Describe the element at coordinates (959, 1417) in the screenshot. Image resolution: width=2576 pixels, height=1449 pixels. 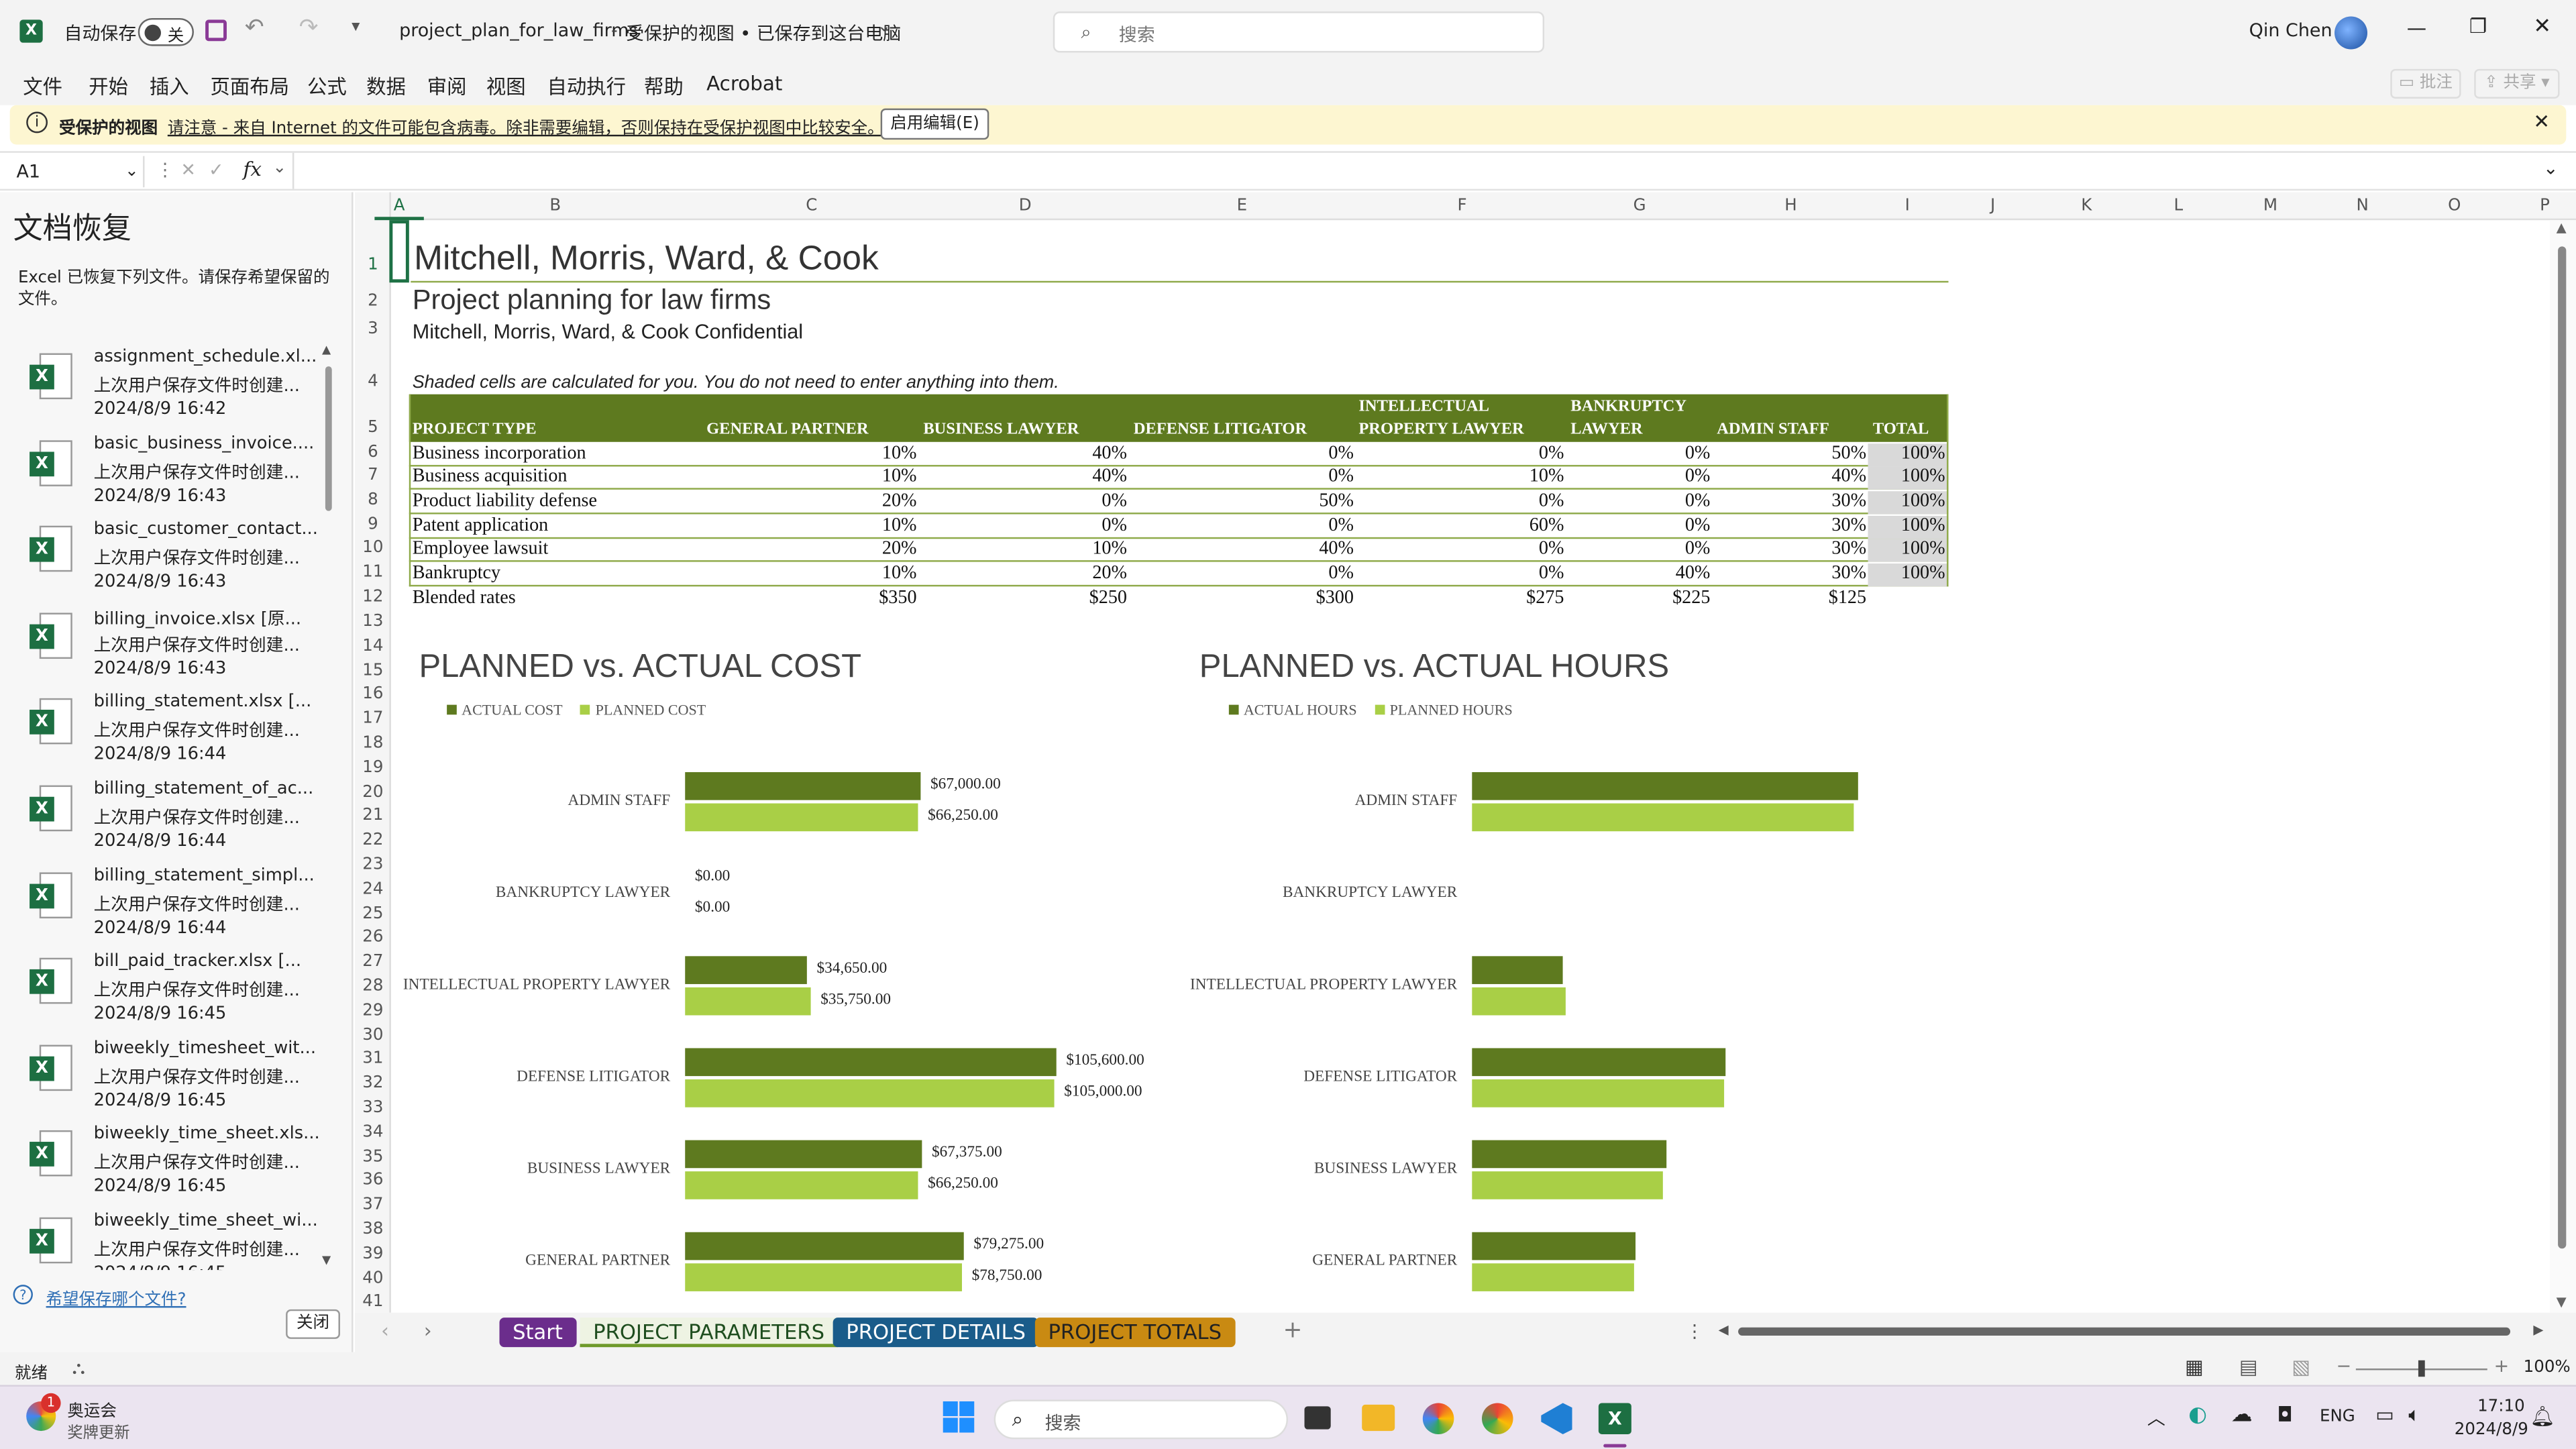
I see `windows-start-icon` at that location.